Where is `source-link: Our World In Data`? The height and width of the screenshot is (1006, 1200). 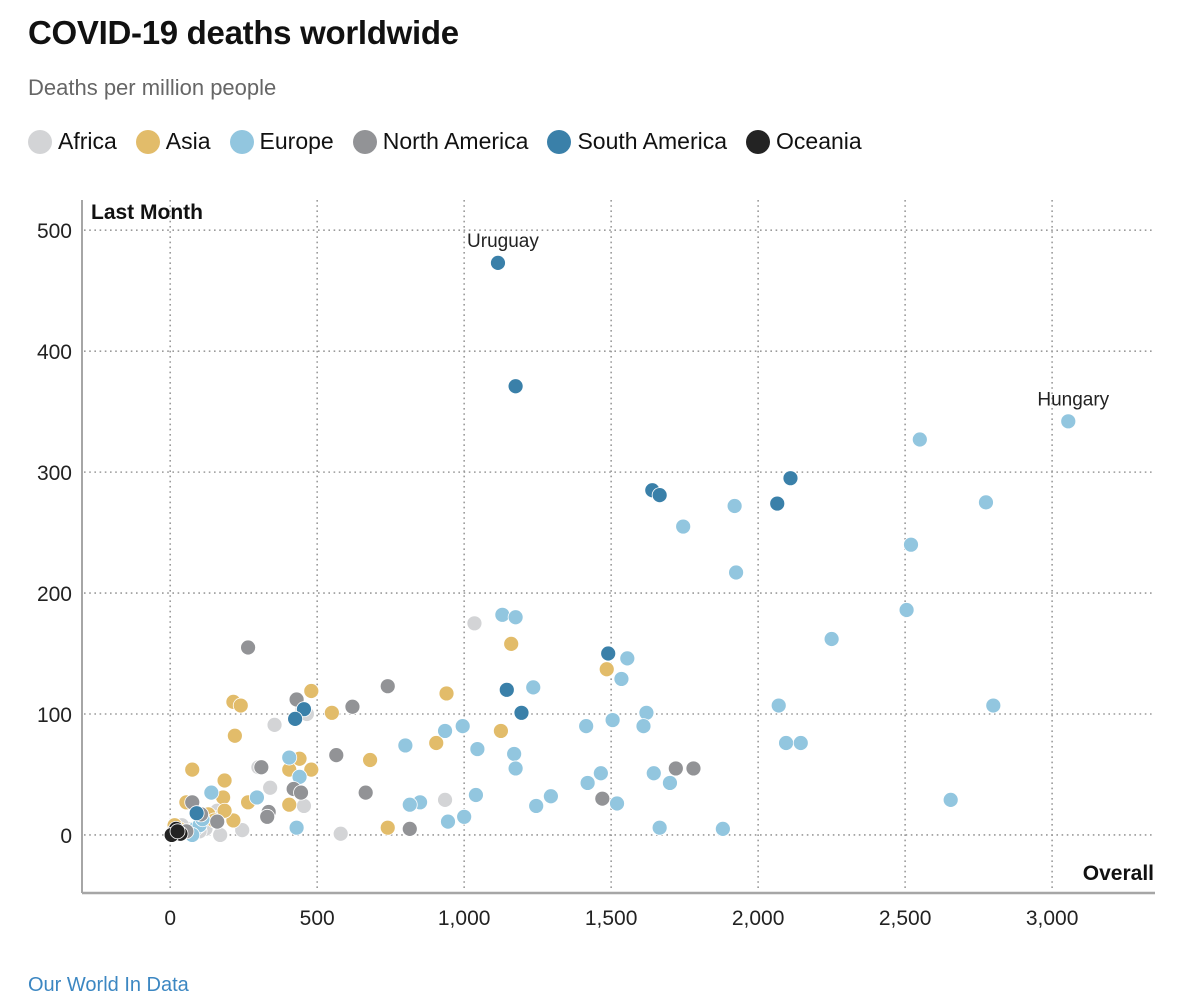 source-link: Our World In Data is located at coordinates (108, 985).